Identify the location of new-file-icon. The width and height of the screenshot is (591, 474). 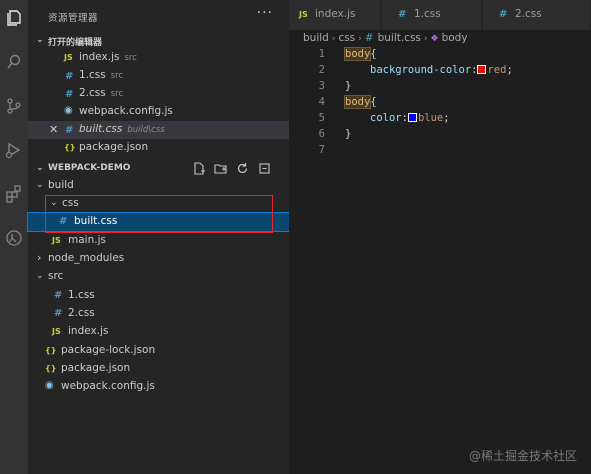
(198, 168).